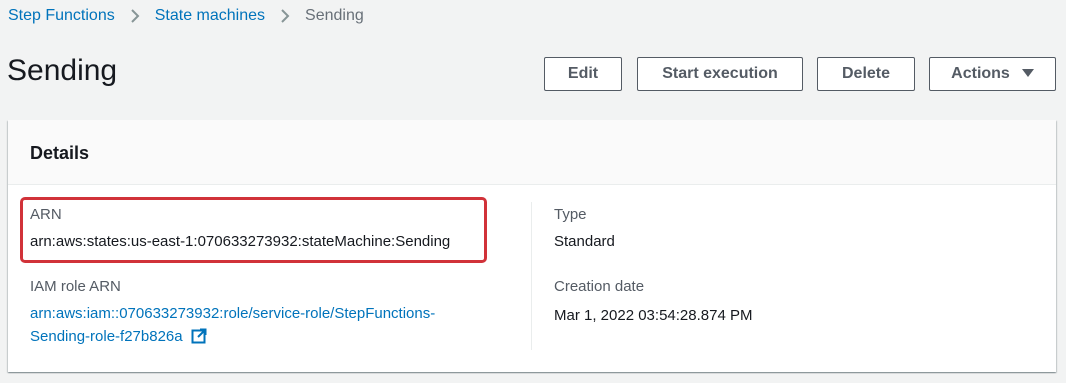 This screenshot has width=1066, height=383. Describe the element at coordinates (60, 153) in the screenshot. I see `details-title: Details` at that location.